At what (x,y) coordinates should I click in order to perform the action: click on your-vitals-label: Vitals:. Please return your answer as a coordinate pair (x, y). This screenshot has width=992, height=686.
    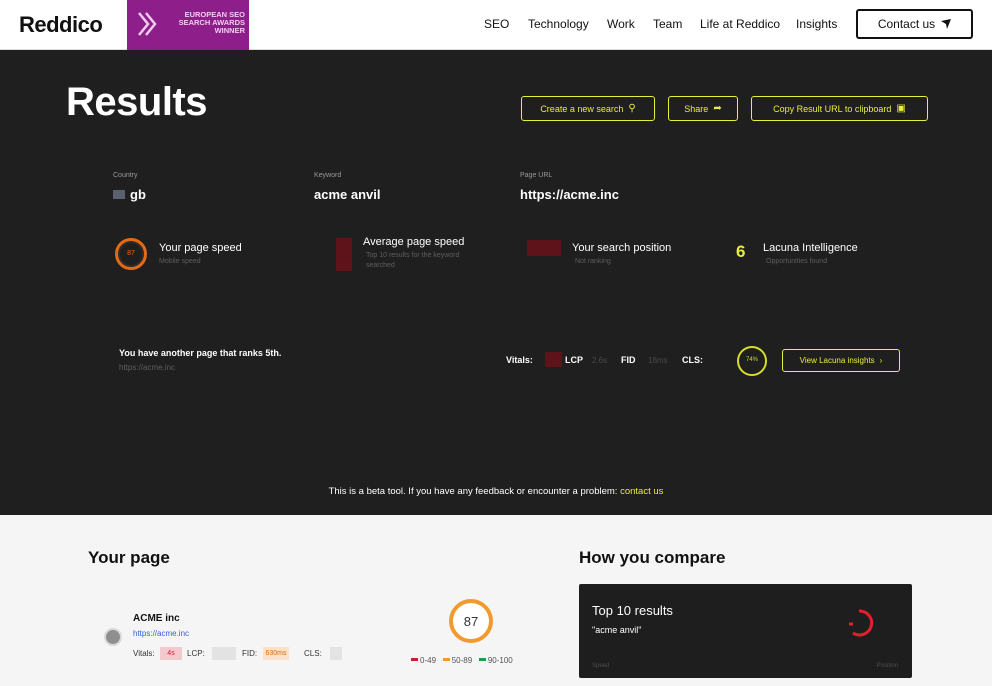
    Looking at the image, I should click on (144, 653).